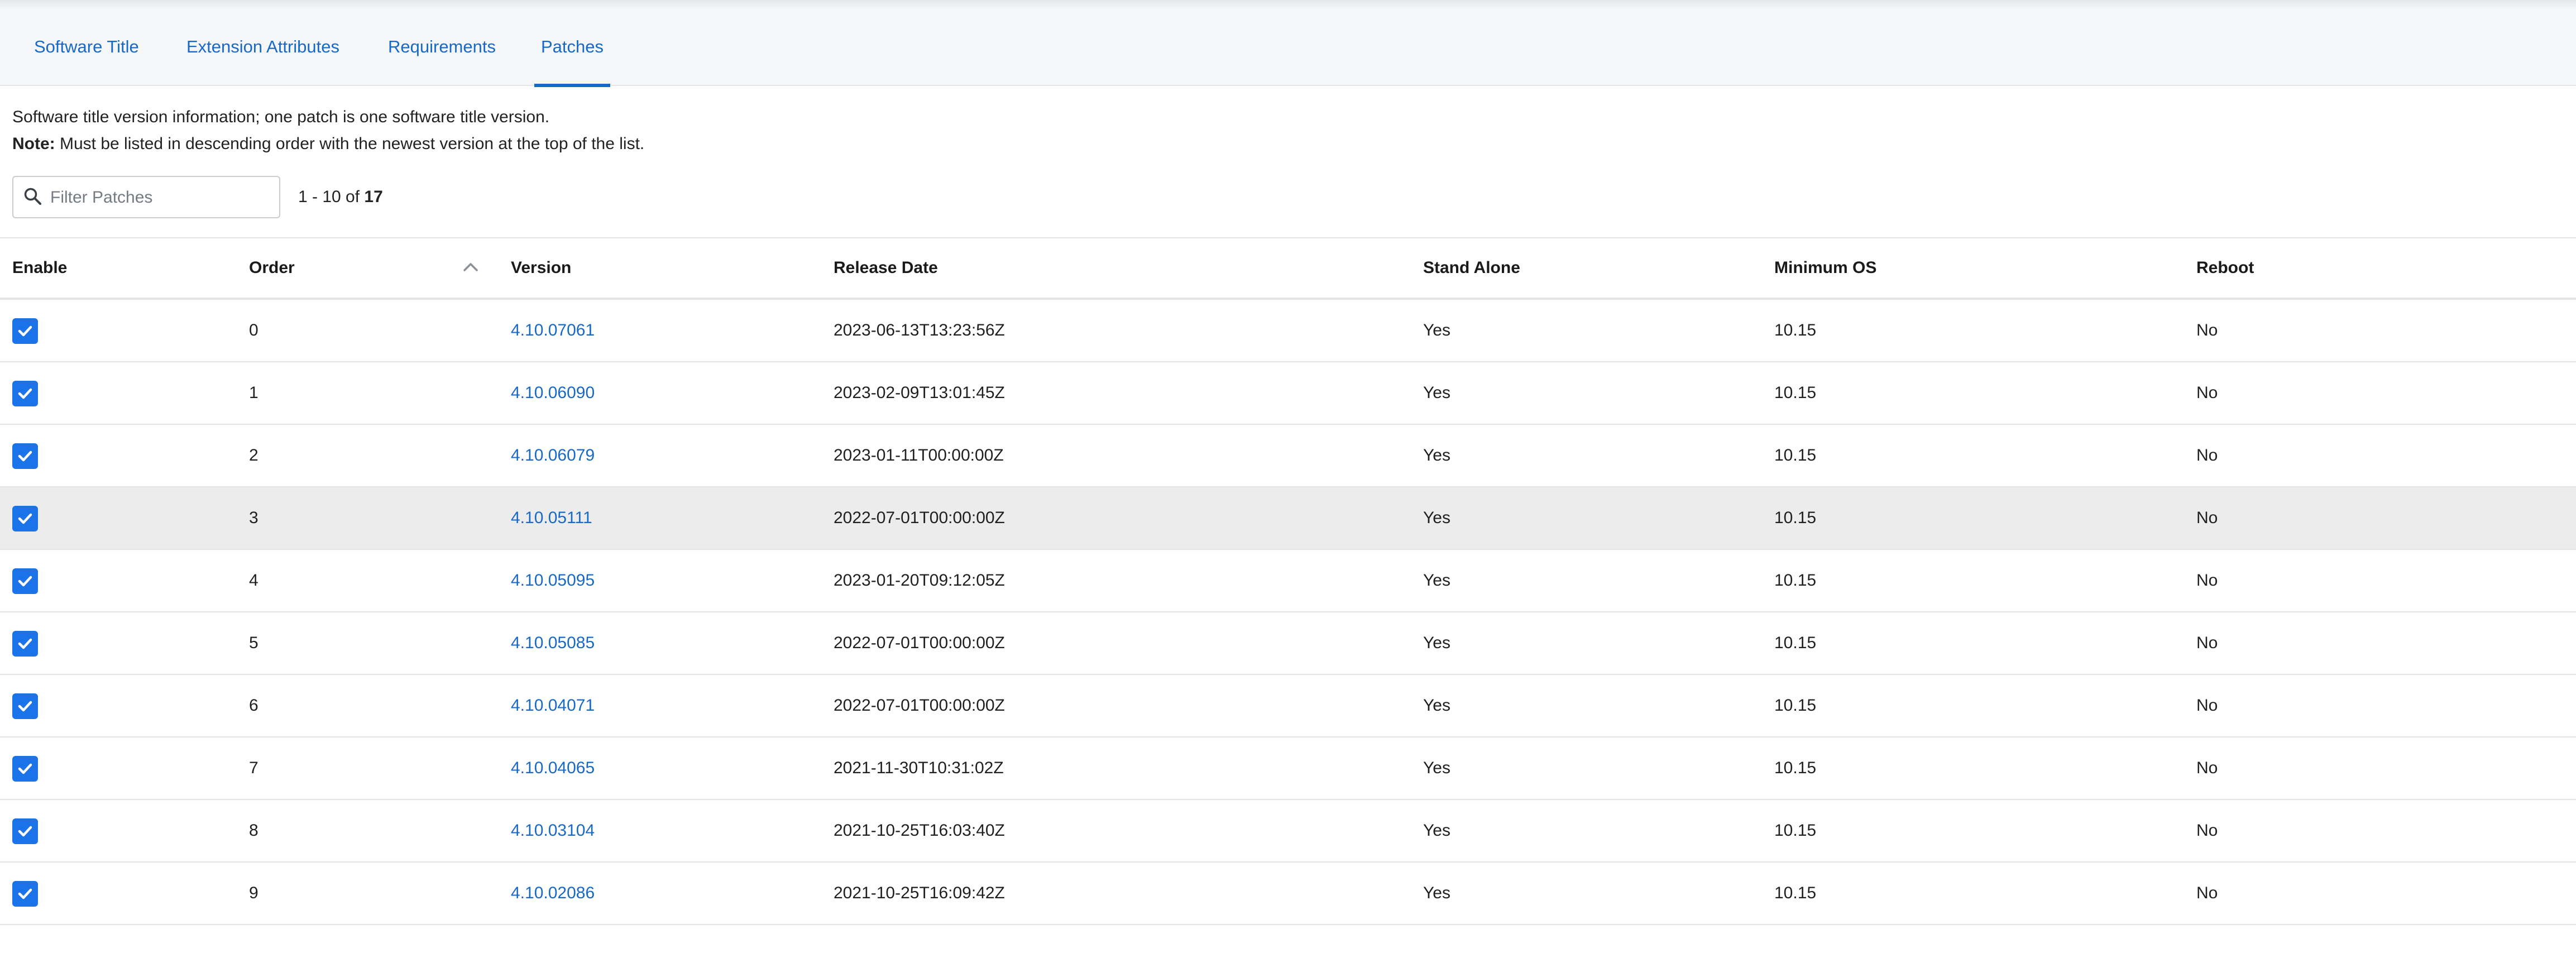 This screenshot has width=2576, height=977. Describe the element at coordinates (553, 768) in the screenshot. I see `version-link: 4.10.04065` at that location.